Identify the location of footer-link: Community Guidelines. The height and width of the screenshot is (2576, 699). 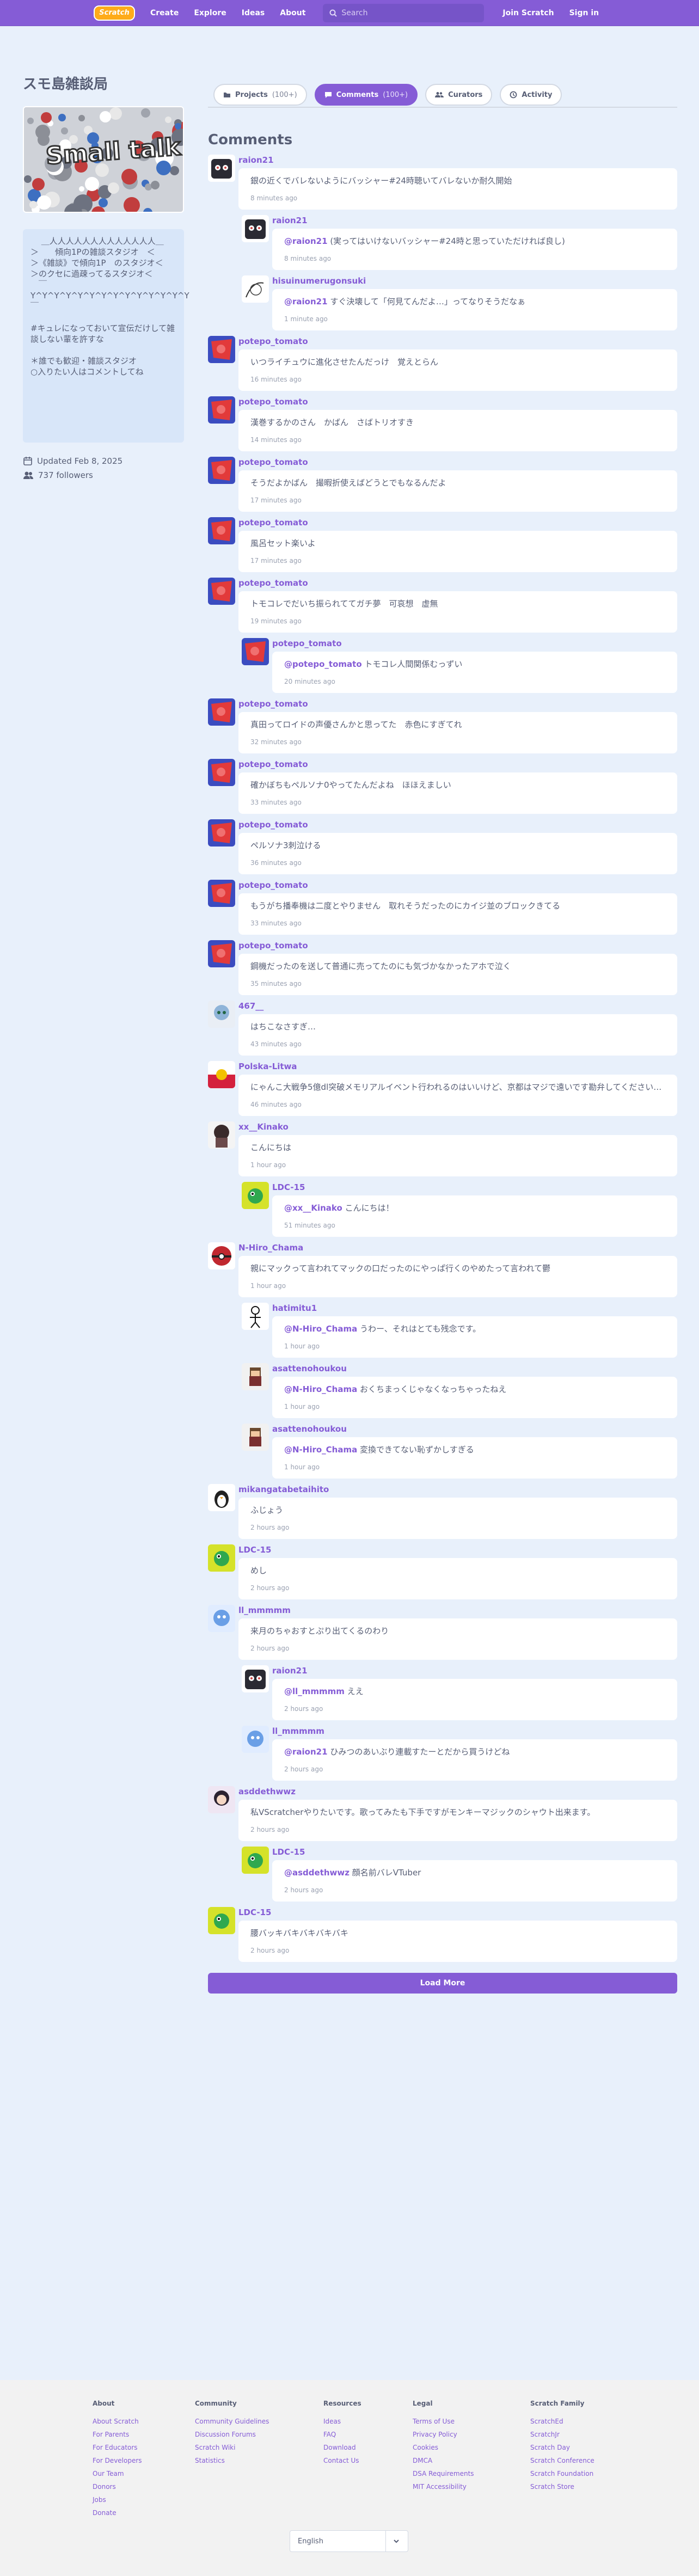
(259, 2421).